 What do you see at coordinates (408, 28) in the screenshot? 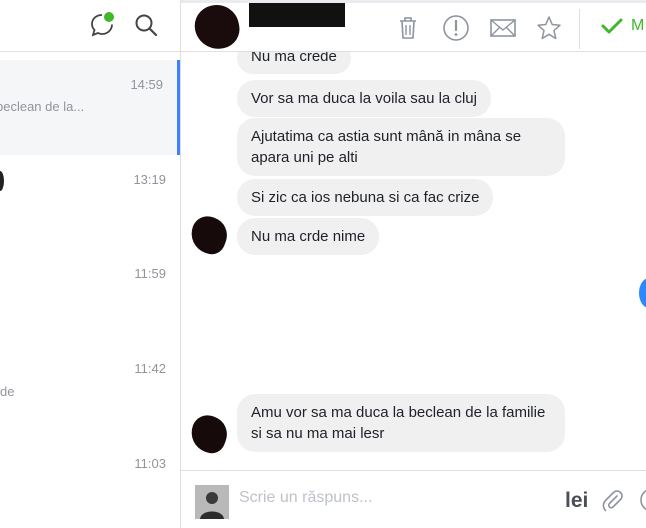
I see `trash-icon` at bounding box center [408, 28].